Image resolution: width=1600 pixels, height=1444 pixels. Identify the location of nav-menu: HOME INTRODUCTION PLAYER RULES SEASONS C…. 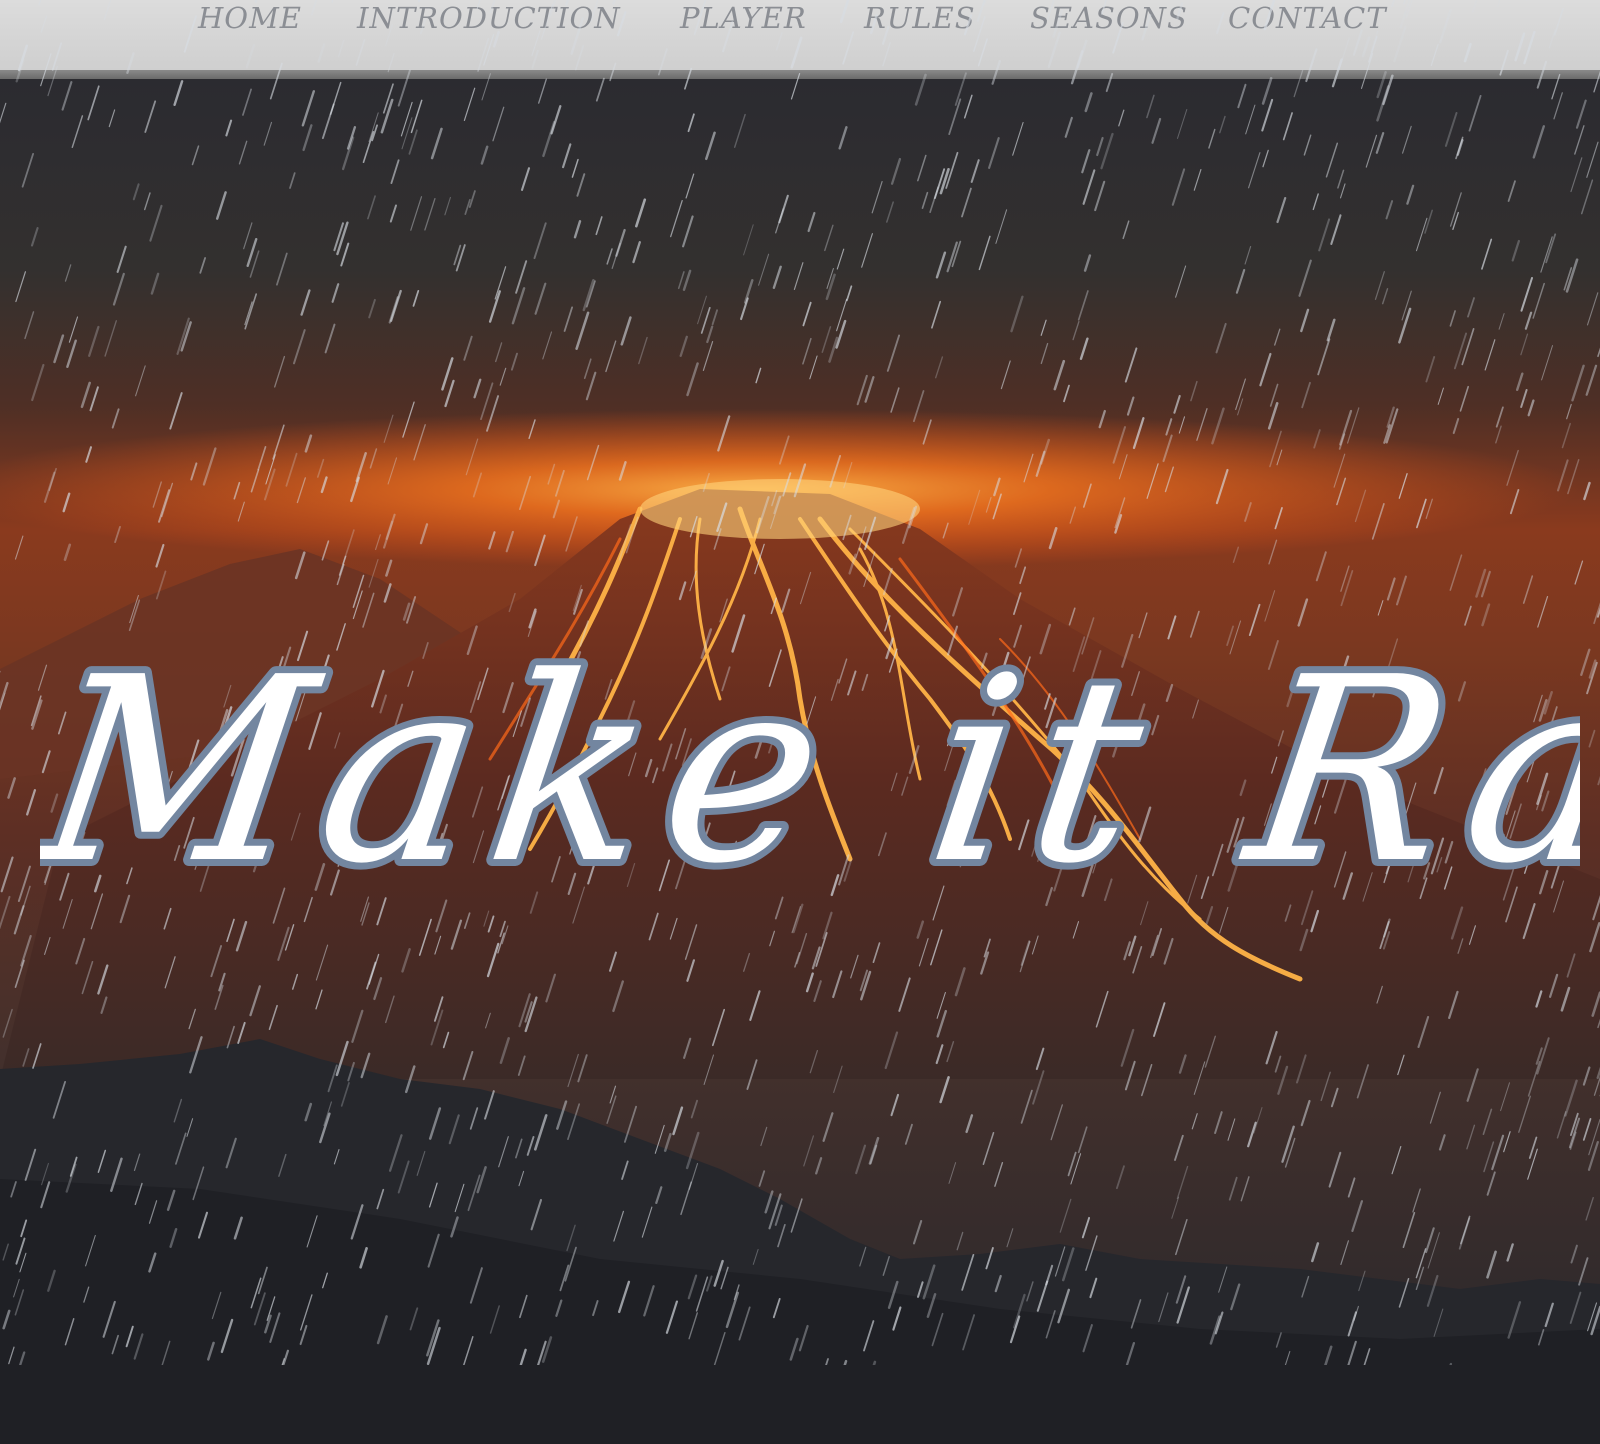
(800, 18).